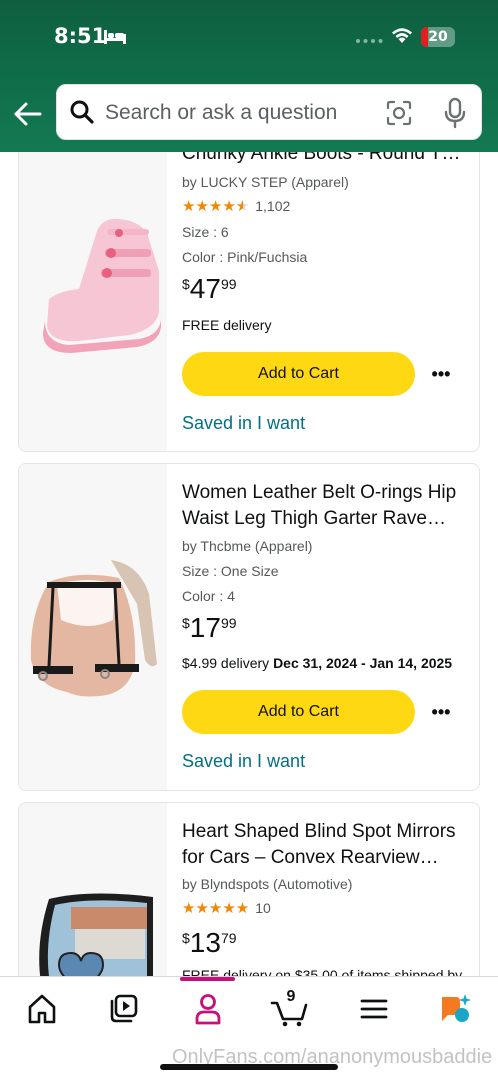 The height and width of the screenshot is (1080, 498). I want to click on search-input, so click(240, 113).